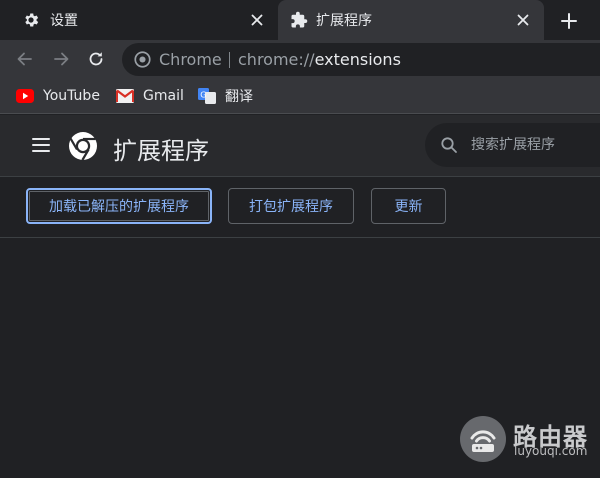 This screenshot has height=478, width=600. I want to click on tab-extensions: 扩展程序, so click(411, 20).